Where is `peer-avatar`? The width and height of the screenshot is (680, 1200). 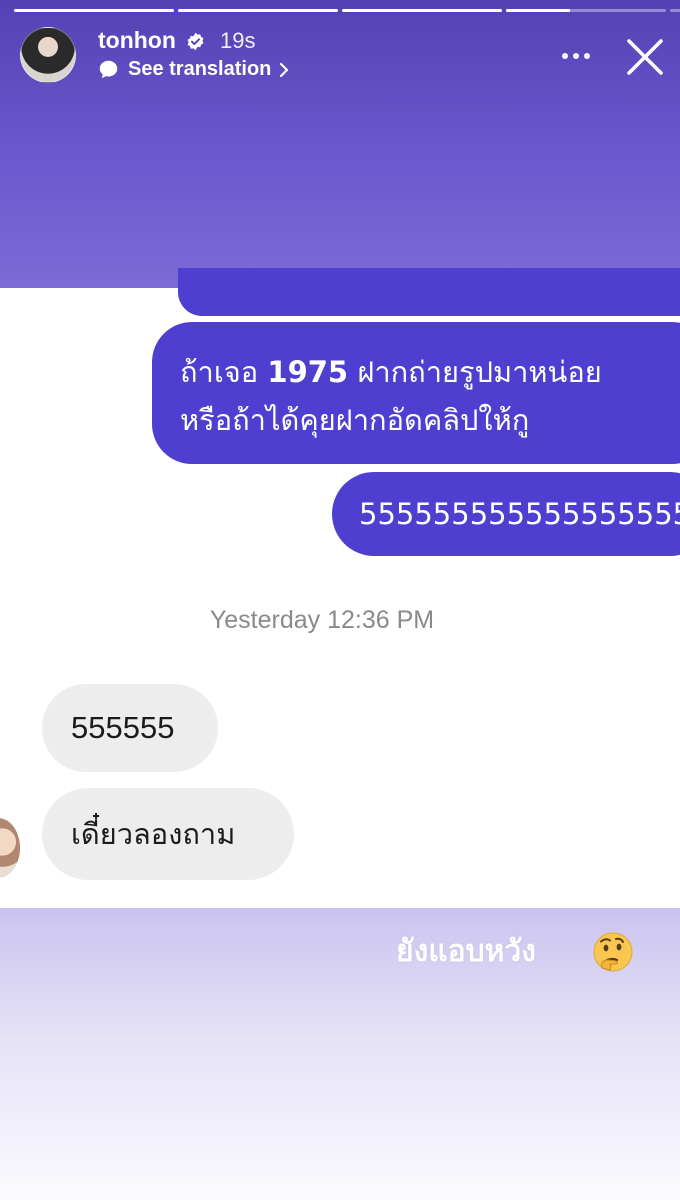 peer-avatar is located at coordinates (10, 848).